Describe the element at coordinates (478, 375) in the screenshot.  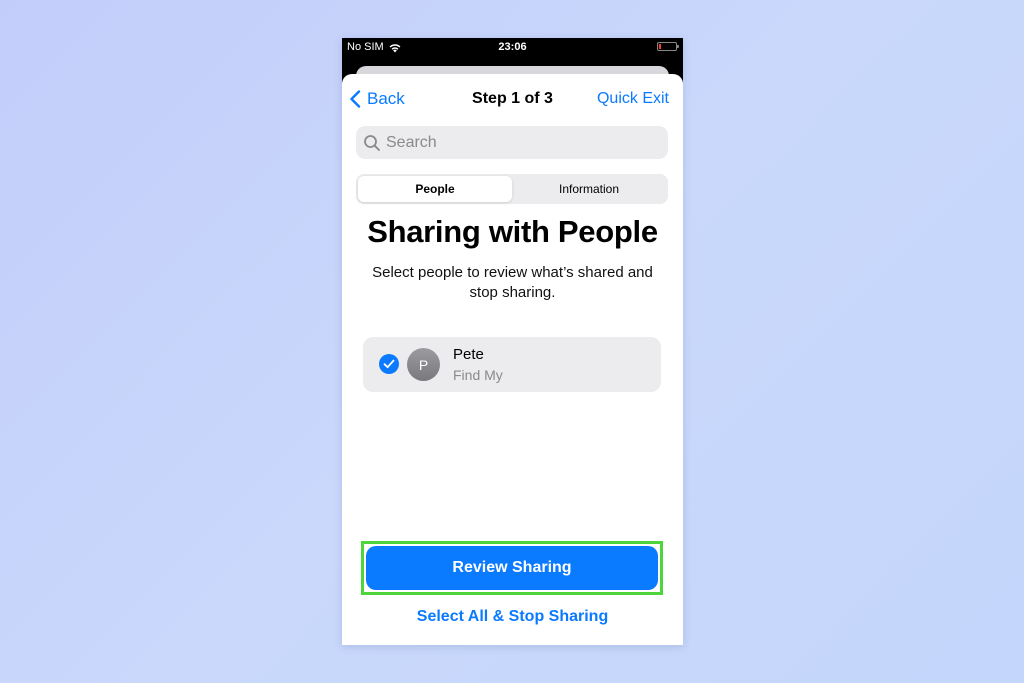
I see `person-sharing-source: Find My` at that location.